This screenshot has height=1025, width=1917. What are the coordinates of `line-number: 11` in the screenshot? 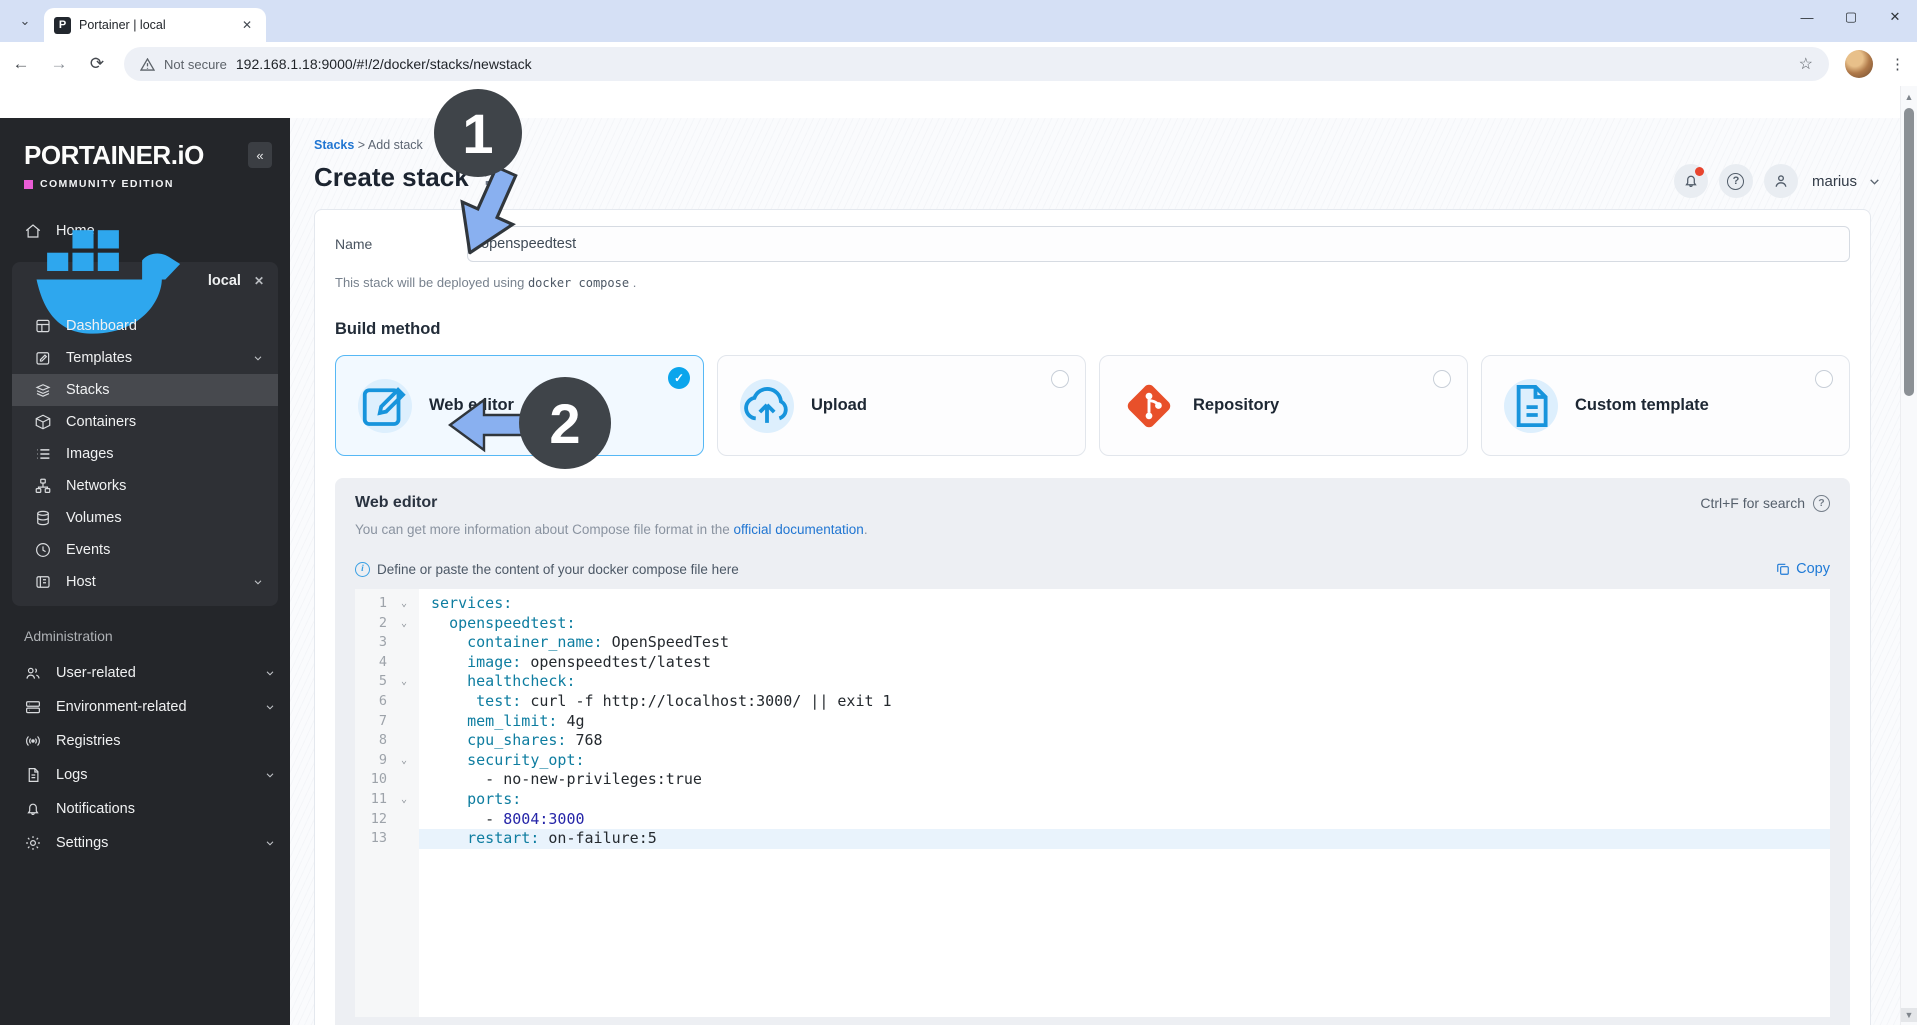 It's located at (372, 799).